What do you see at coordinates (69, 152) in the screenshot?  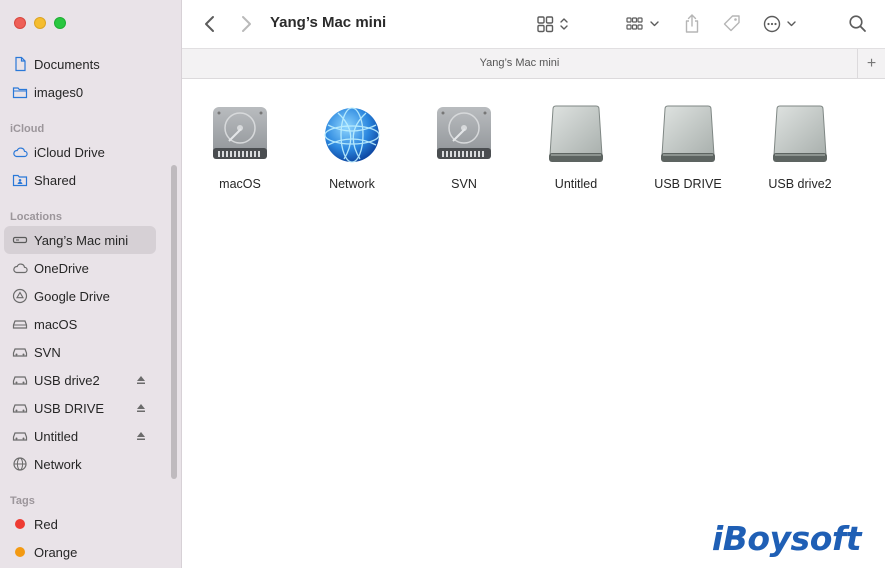 I see `sidebar-item-label: iCloud Drive` at bounding box center [69, 152].